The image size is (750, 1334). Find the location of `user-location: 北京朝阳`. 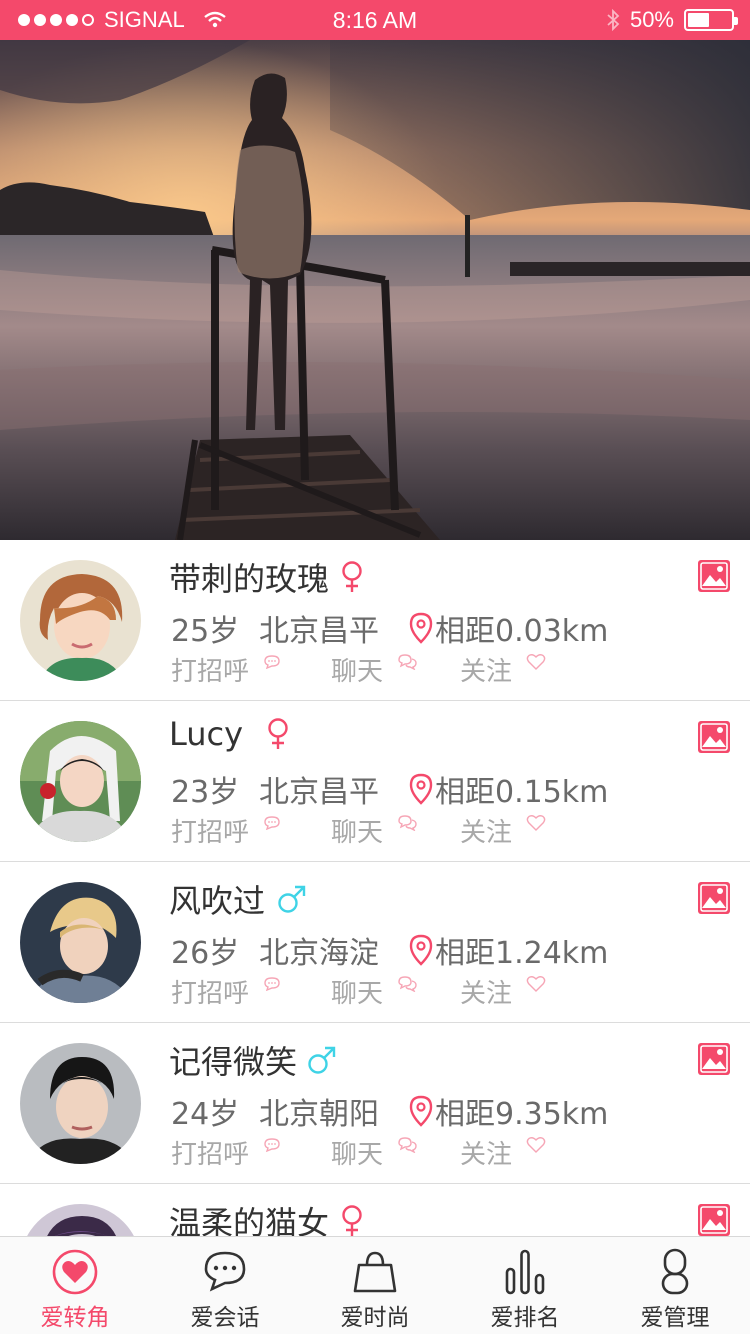

user-location: 北京朝阳 is located at coordinates (319, 1114).